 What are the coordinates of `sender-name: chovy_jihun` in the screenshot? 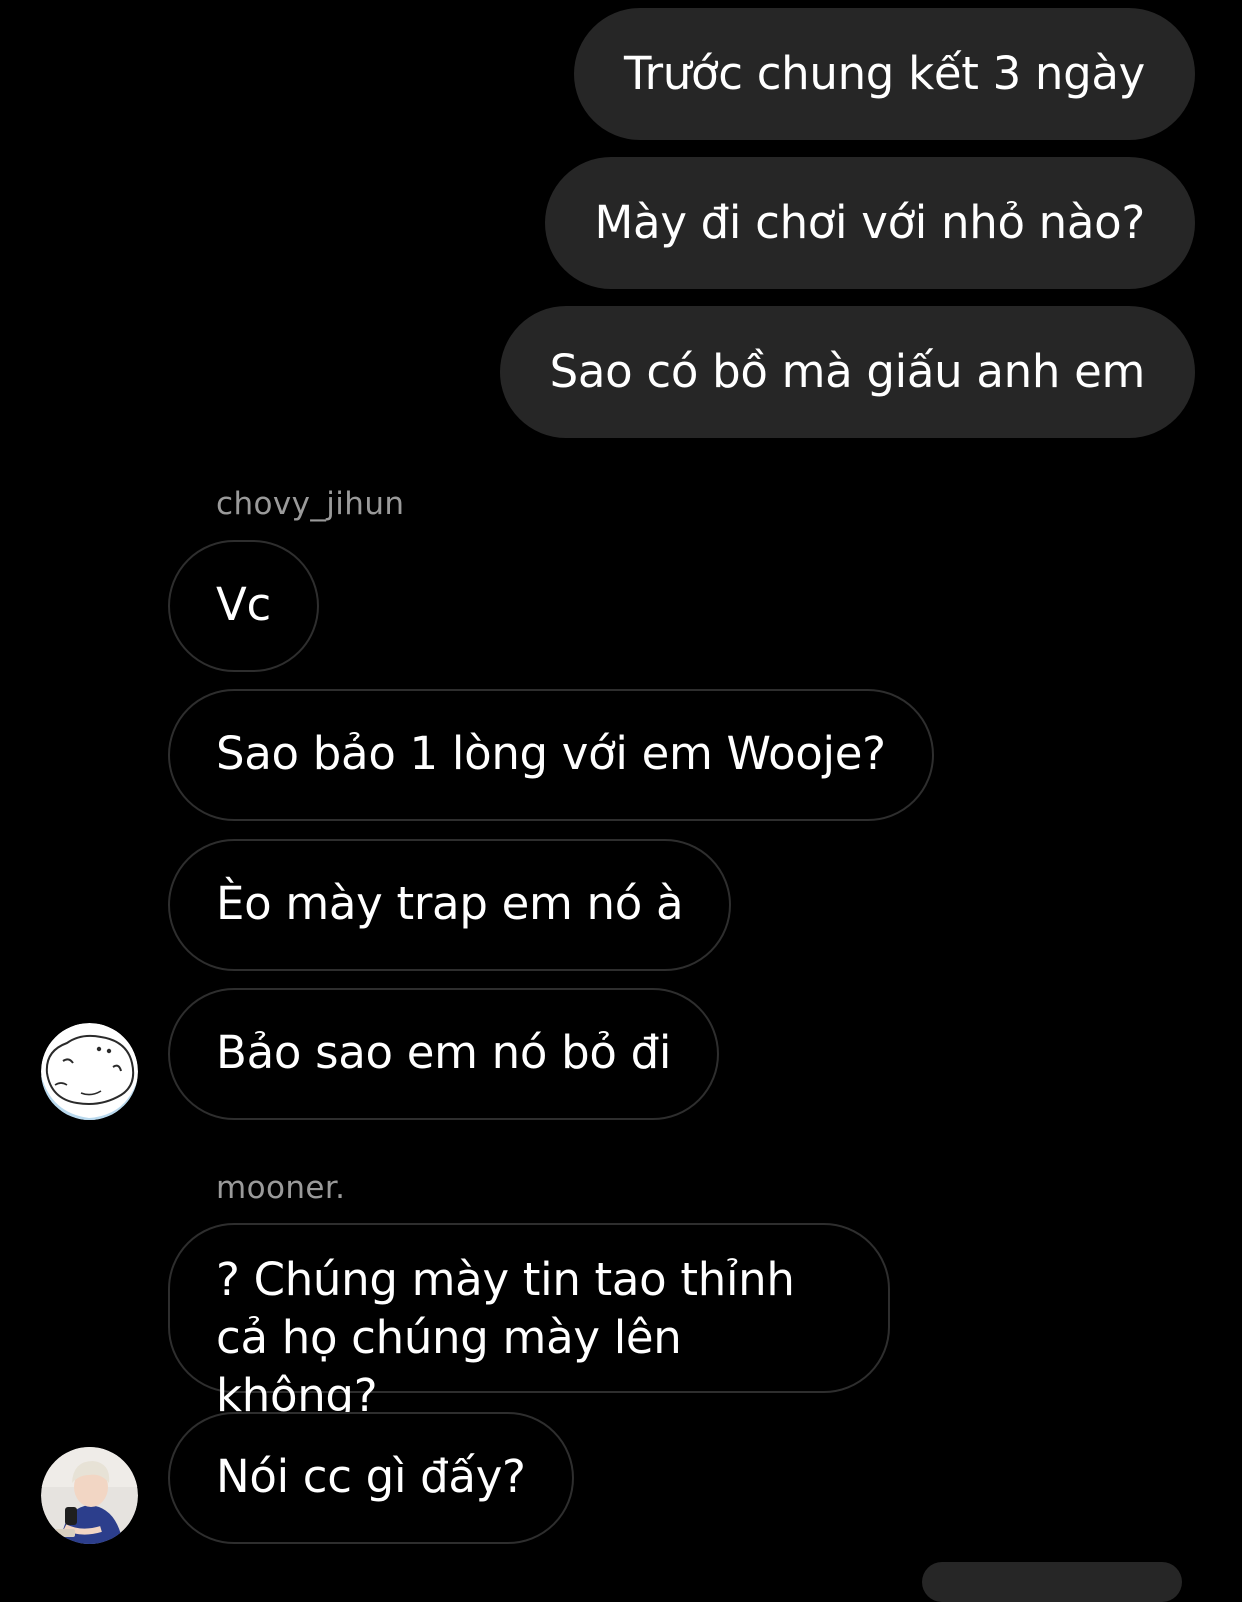 It's located at (310, 504).